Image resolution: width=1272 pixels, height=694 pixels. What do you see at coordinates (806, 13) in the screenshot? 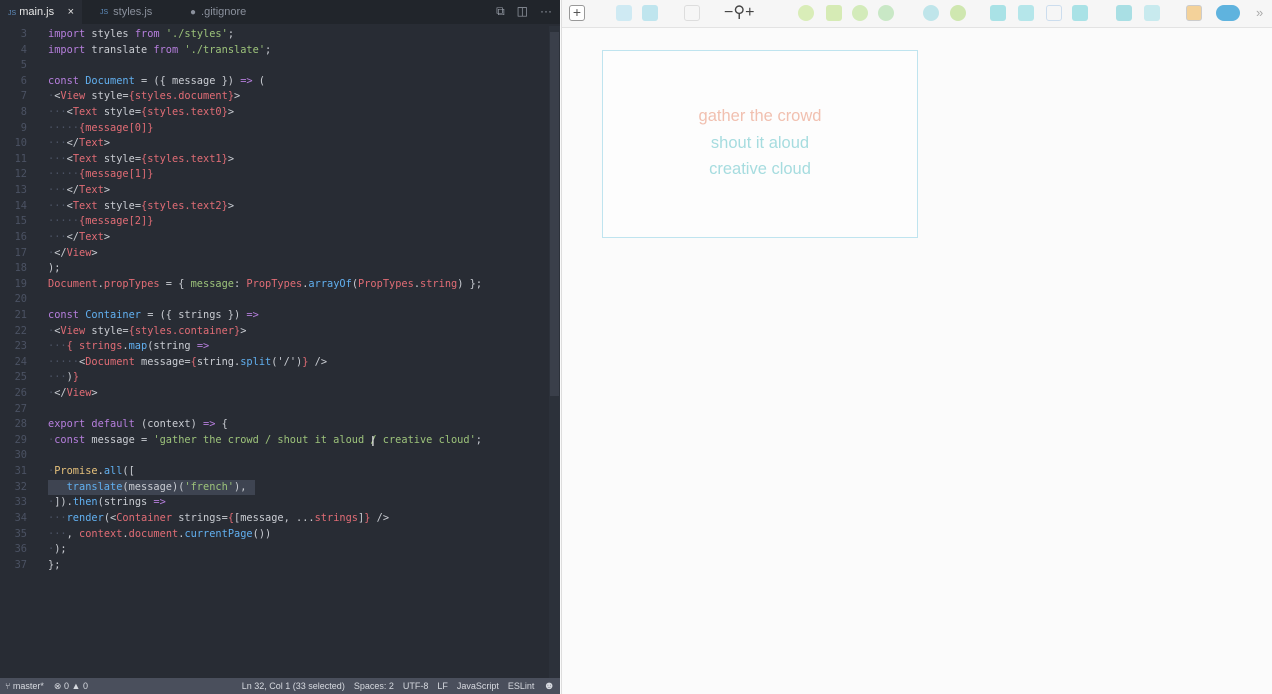
I see `edit-icon` at bounding box center [806, 13].